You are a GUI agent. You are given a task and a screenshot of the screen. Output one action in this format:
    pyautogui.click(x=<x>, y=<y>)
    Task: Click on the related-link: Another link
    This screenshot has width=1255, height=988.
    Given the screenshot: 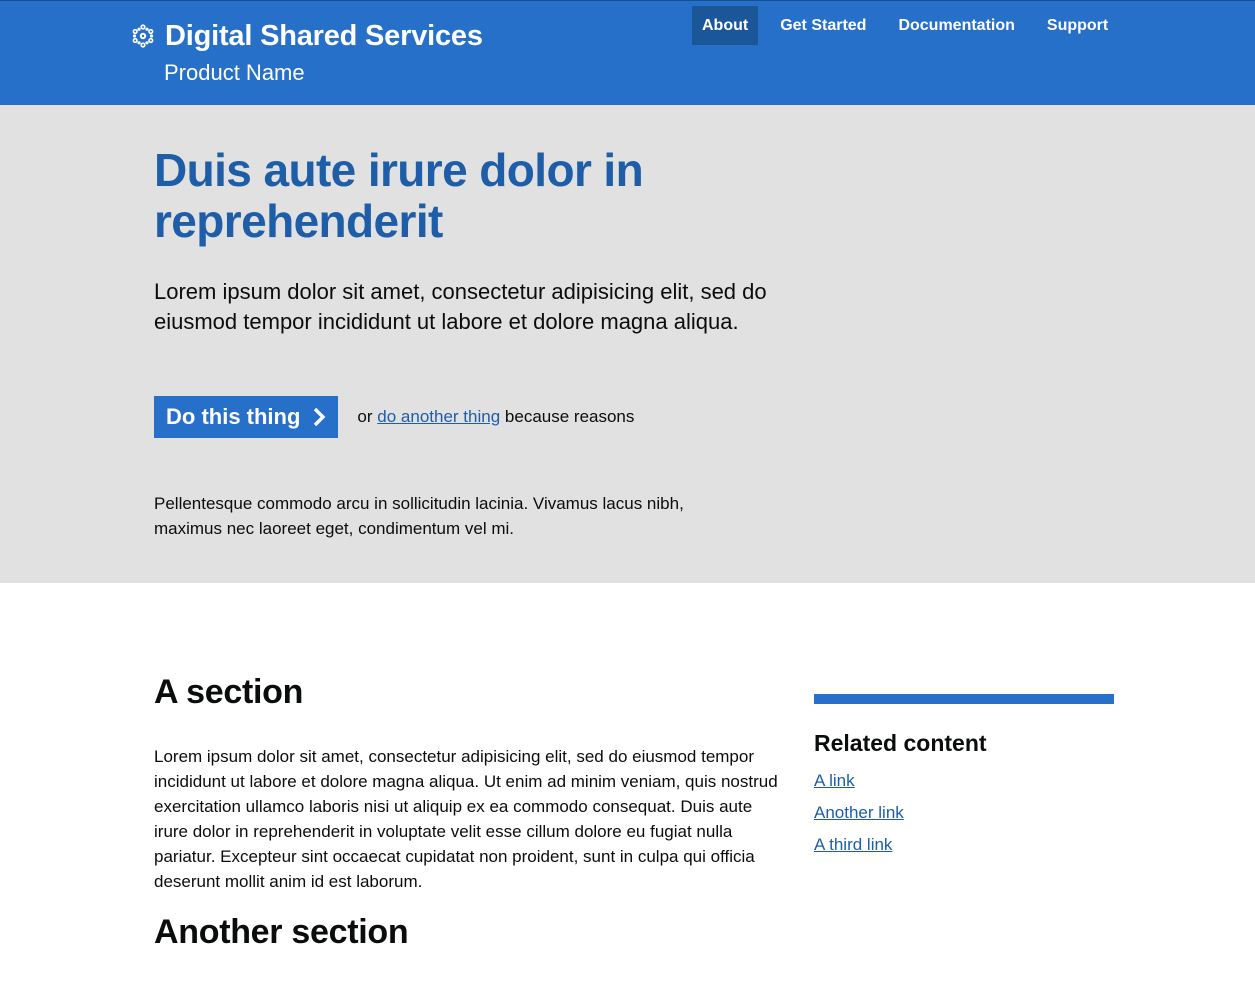 What is the action you would take?
    pyautogui.click(x=964, y=813)
    